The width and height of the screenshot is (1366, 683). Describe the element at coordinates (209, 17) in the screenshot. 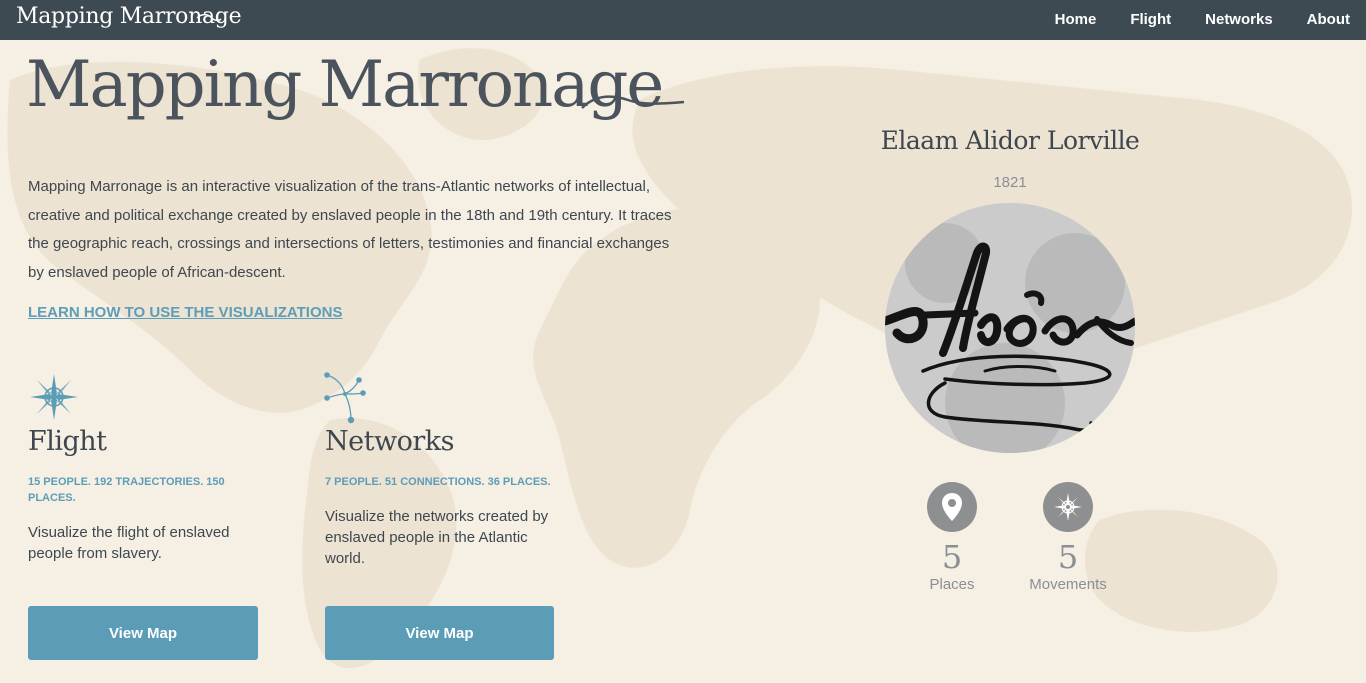

I see `brand-swoosh-icon` at that location.